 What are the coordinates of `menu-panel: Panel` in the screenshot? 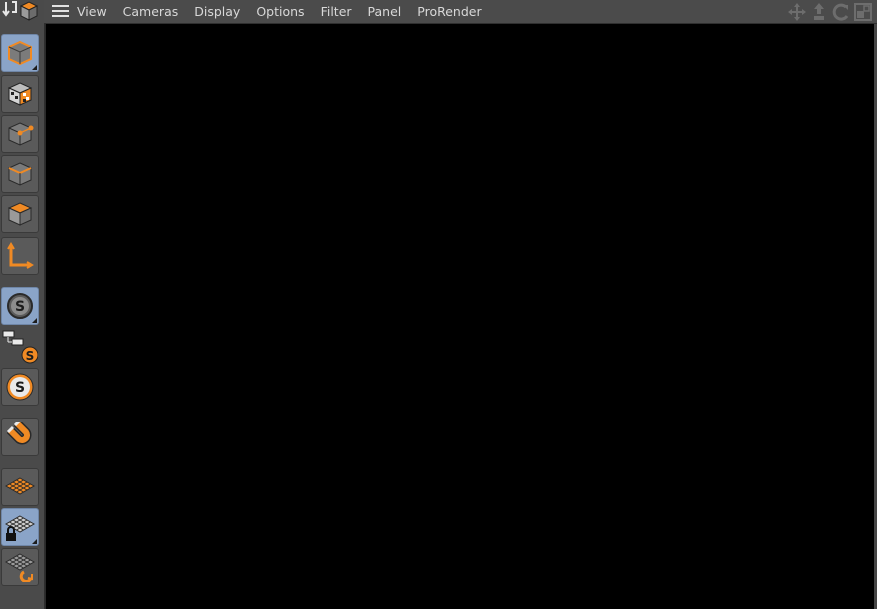 It's located at (385, 11).